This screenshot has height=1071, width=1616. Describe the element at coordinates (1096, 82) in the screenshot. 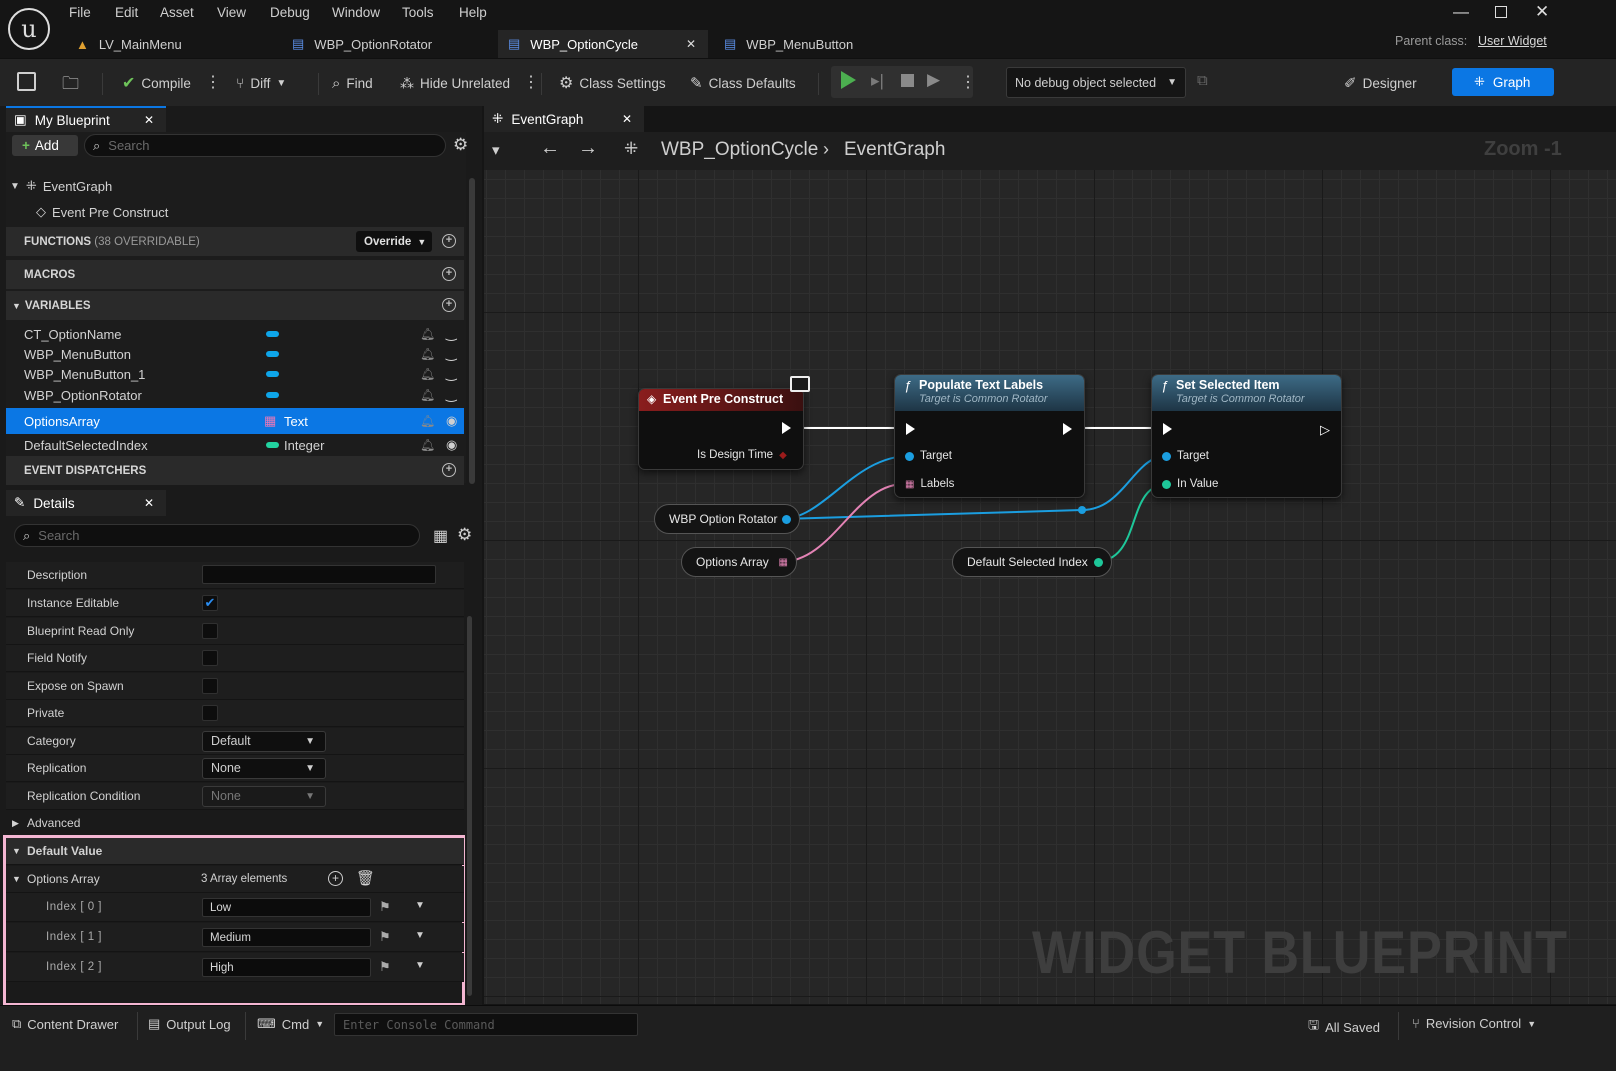

I see `debug-object-dropdown: No debug object selected ▼` at that location.